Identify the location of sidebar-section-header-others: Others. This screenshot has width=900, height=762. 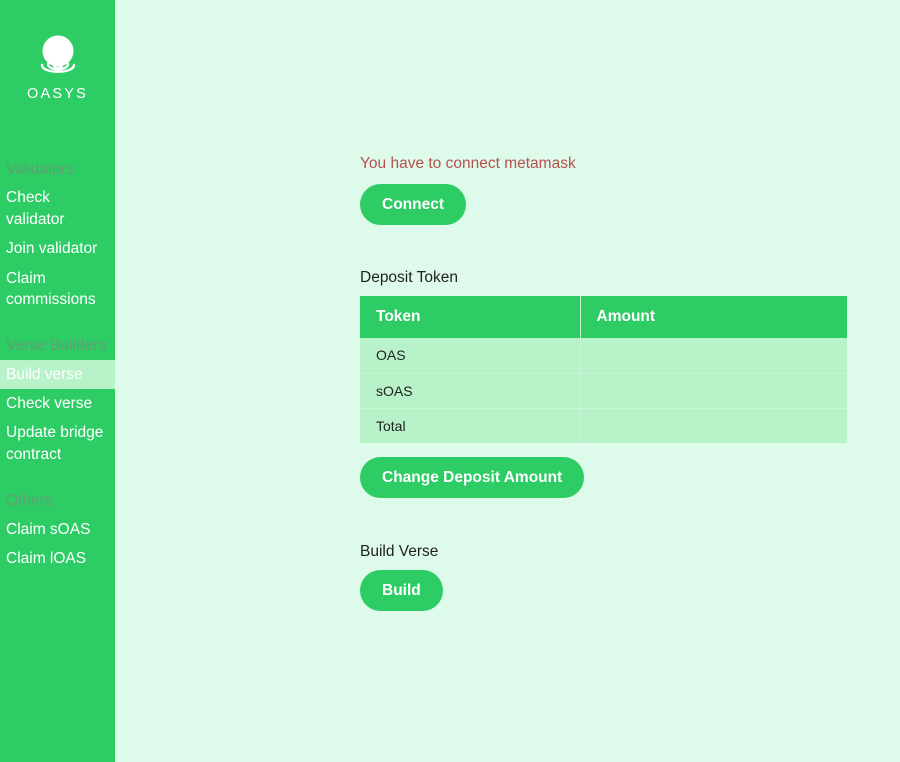
(29, 501).